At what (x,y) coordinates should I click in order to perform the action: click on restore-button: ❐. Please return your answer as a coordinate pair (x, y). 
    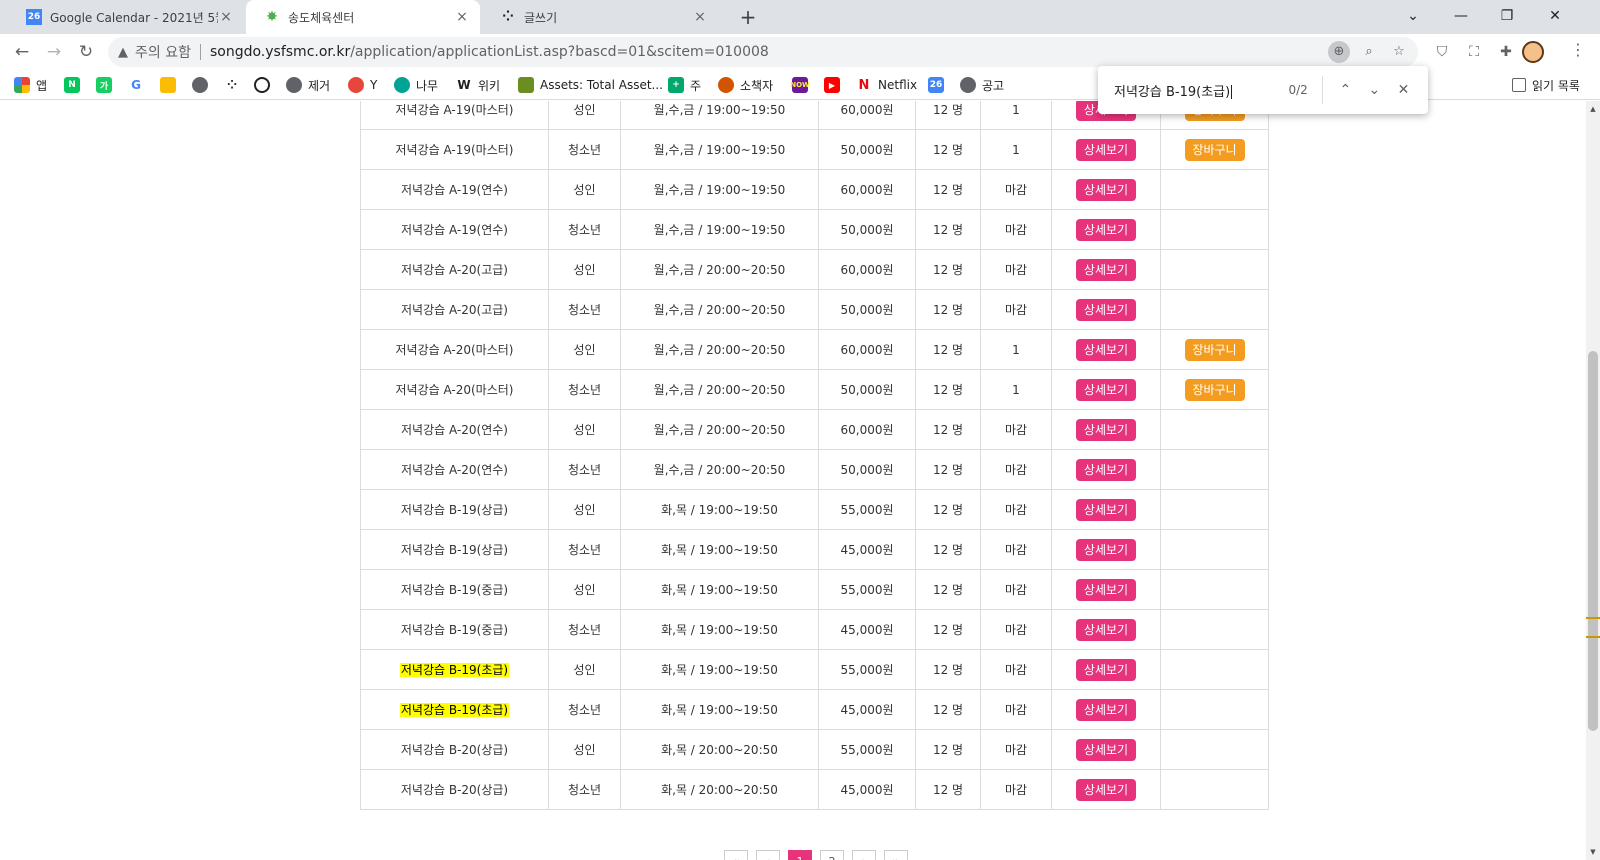
    Looking at the image, I should click on (1507, 16).